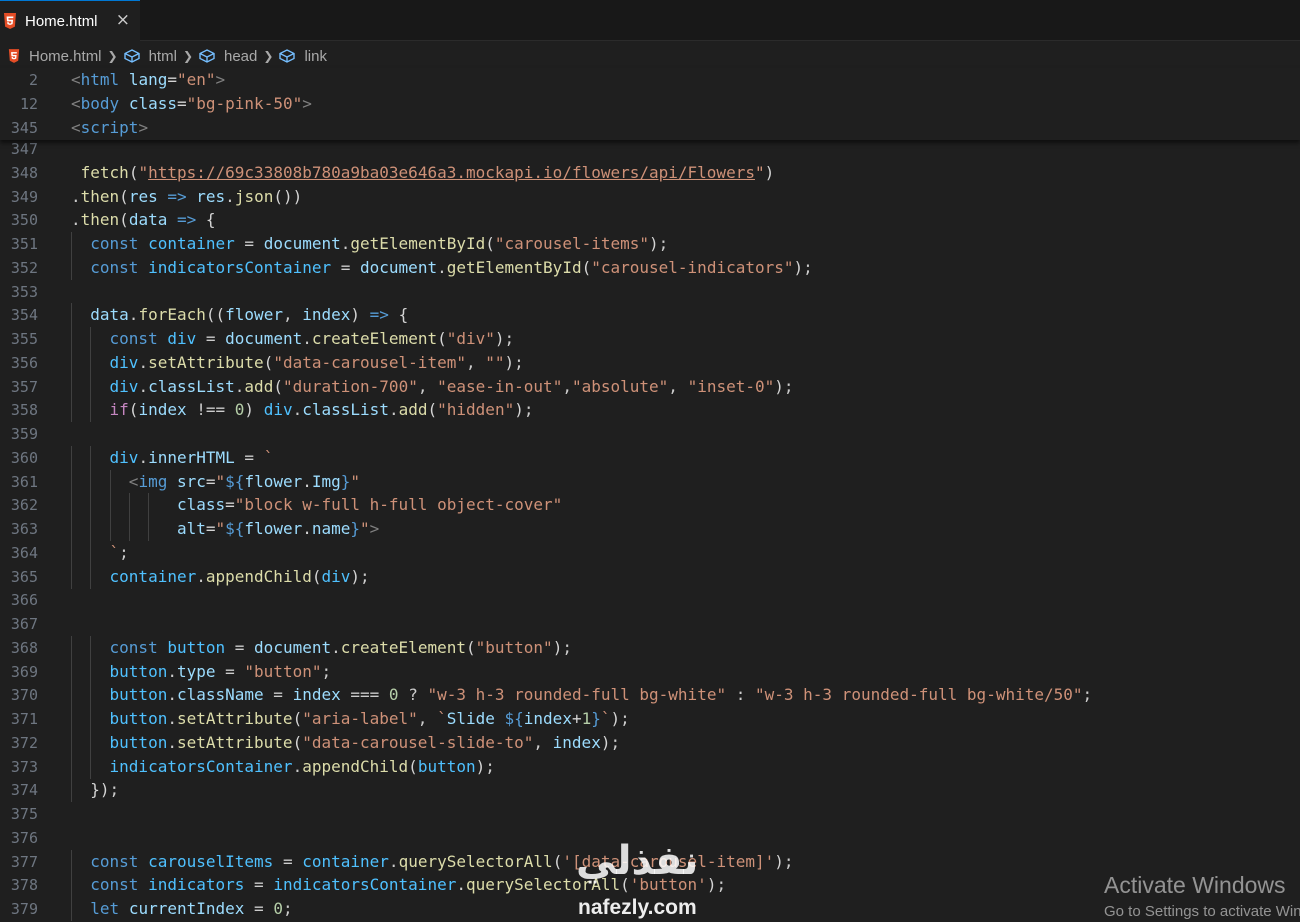 The height and width of the screenshot is (922, 1300). What do you see at coordinates (16, 56) in the screenshot?
I see `html5-icon` at bounding box center [16, 56].